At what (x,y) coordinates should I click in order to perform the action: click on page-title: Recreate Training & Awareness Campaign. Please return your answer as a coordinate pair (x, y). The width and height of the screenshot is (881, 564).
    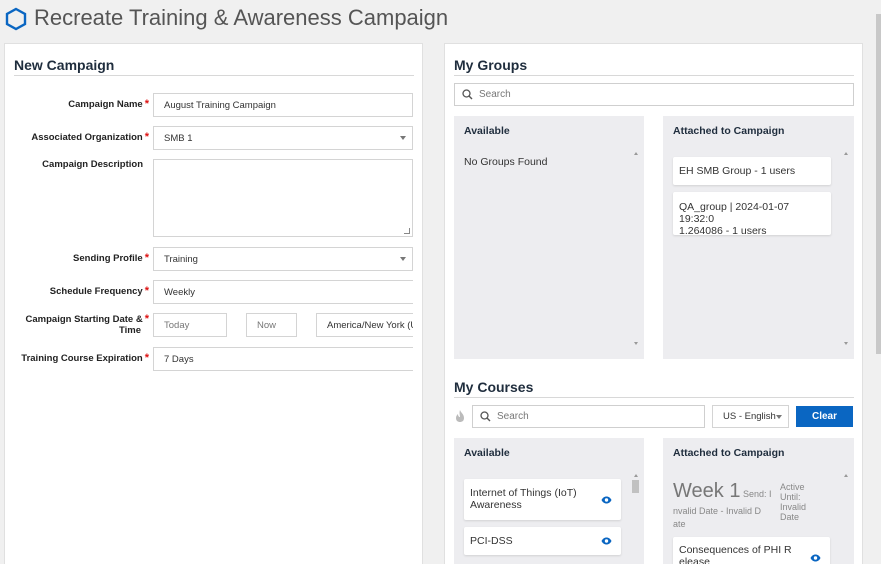
    Looking at the image, I should click on (241, 17).